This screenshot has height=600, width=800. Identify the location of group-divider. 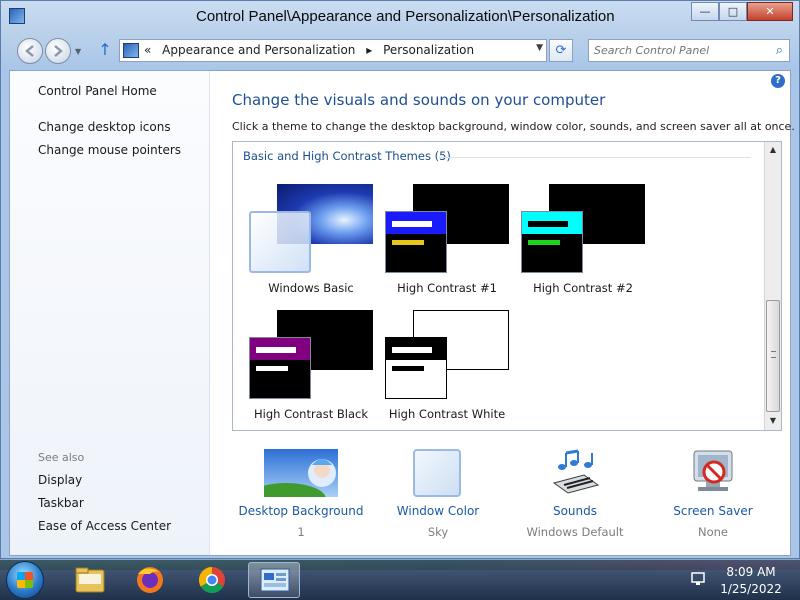
(595, 157).